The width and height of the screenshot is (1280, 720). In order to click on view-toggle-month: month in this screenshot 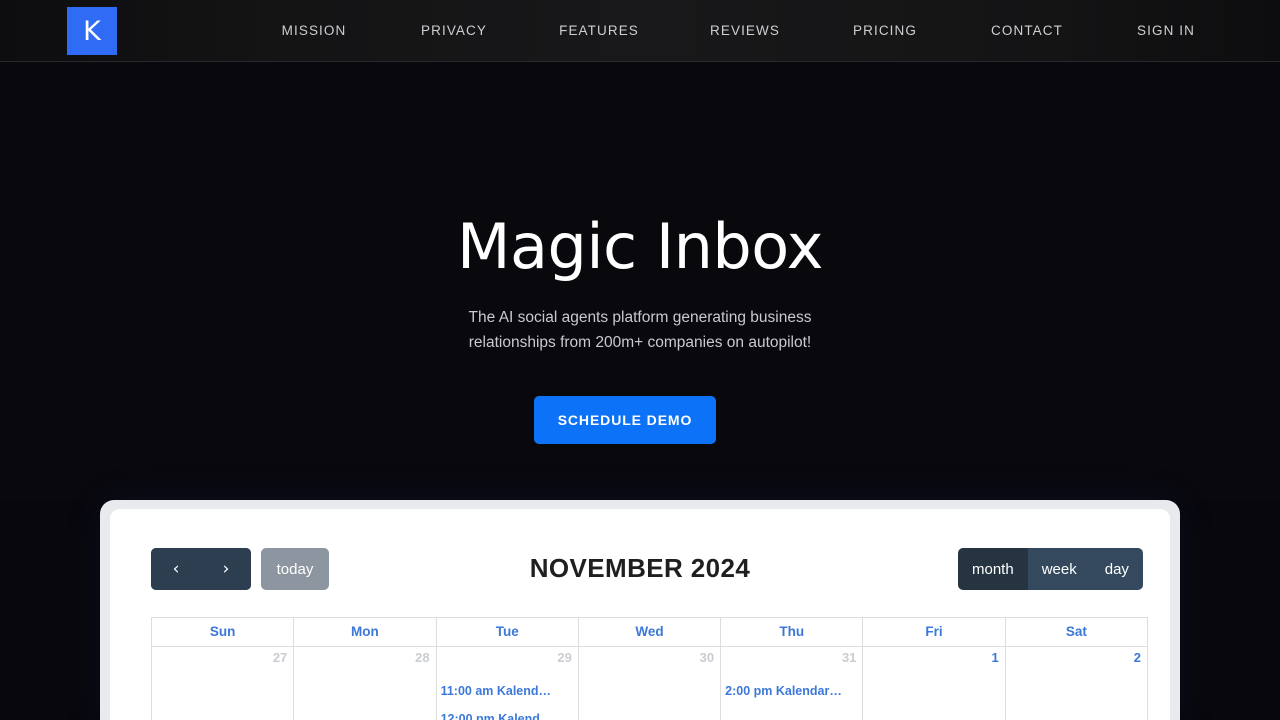, I will do `click(993, 569)`.